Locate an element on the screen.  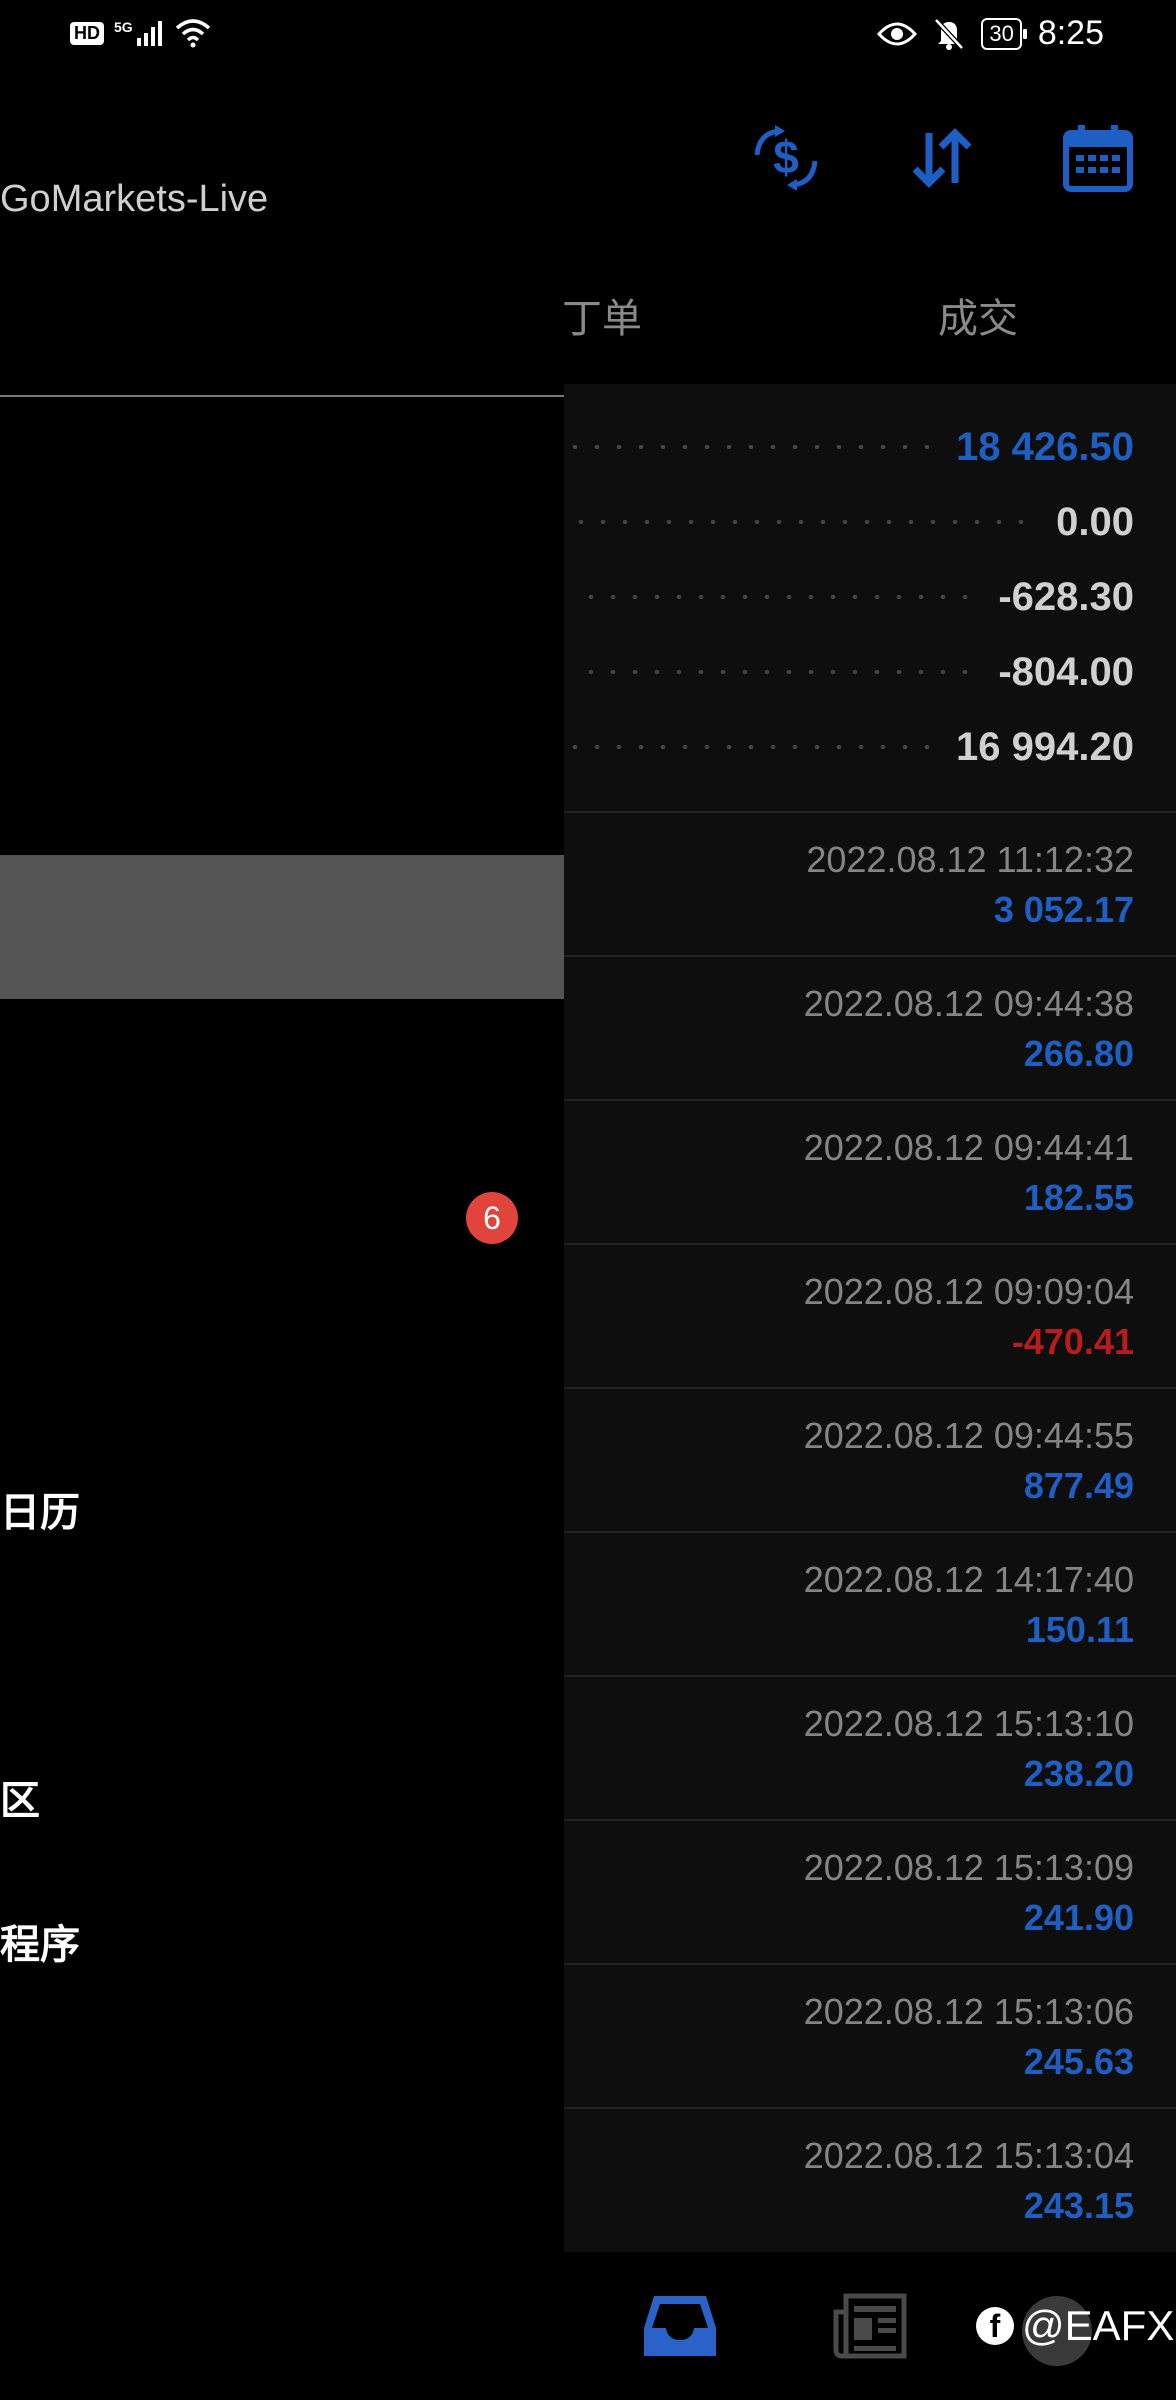
summary-value: 0.00 is located at coordinates (1095, 521).